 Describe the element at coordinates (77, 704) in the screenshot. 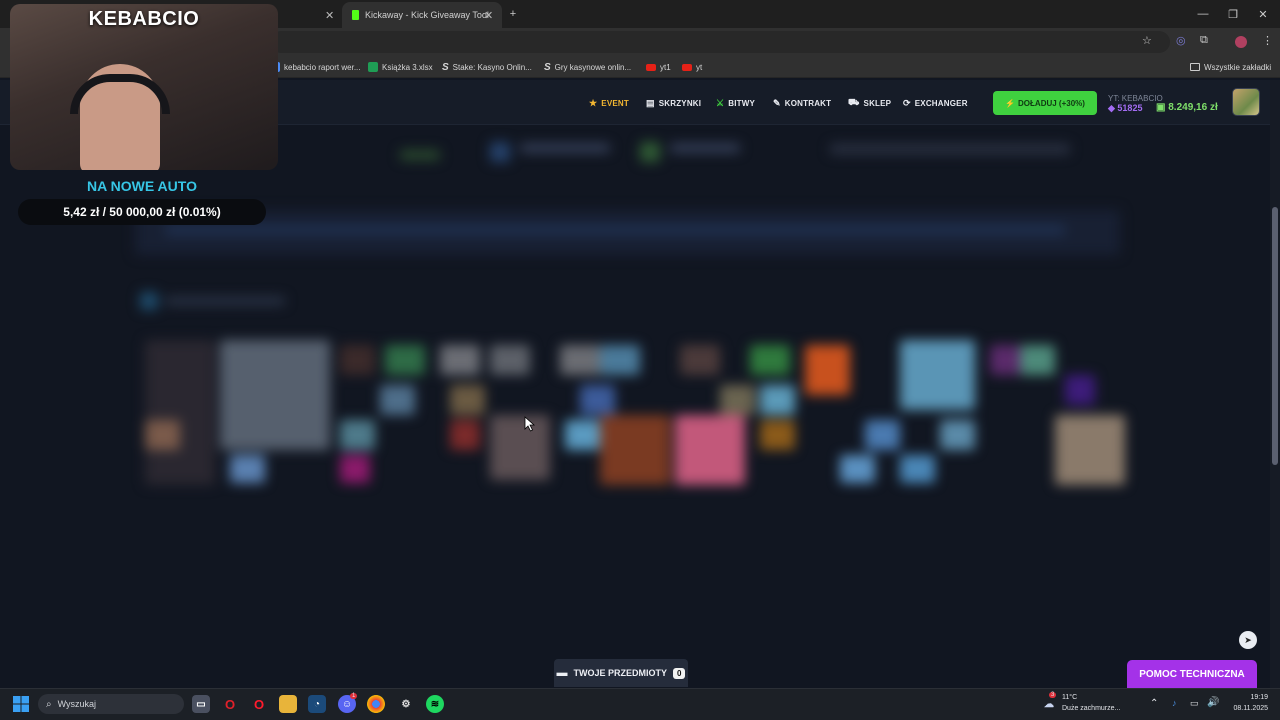

I see `search-placeholder: Wyszukaj` at that location.